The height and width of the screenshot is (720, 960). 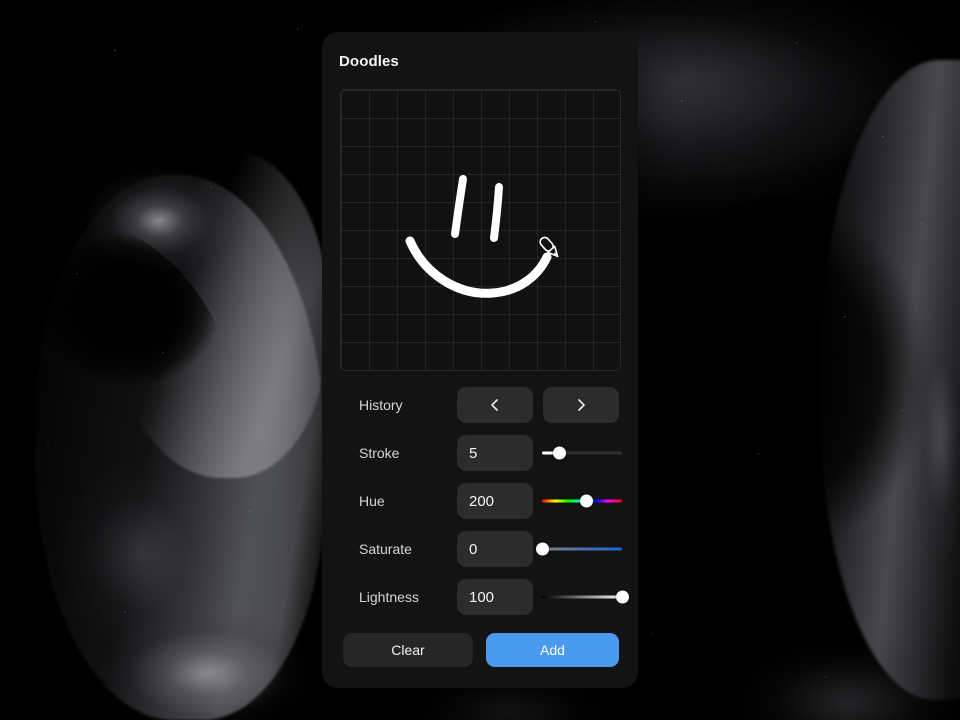 What do you see at coordinates (478, 267) in the screenshot?
I see `doodle-stroke-smile` at bounding box center [478, 267].